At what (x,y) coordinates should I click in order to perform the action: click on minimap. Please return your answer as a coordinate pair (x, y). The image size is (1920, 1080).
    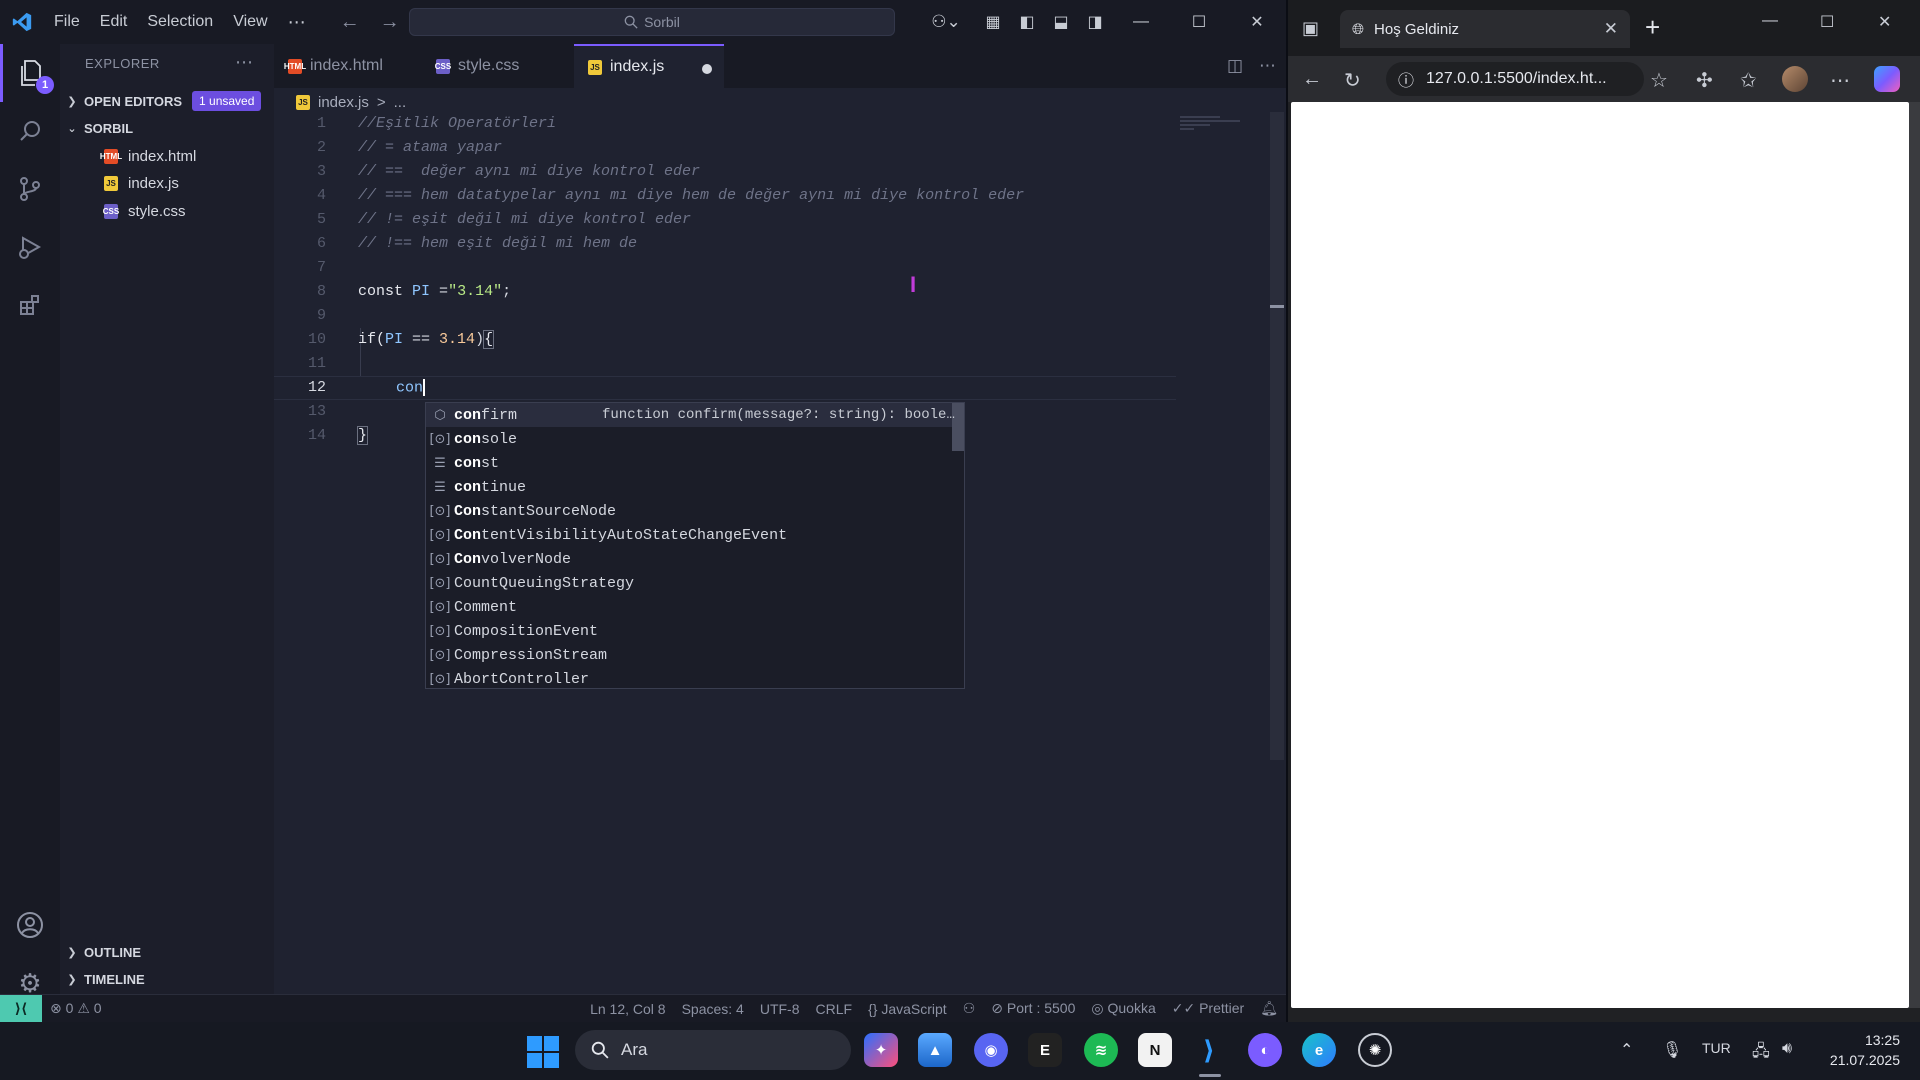
    Looking at the image, I should click on (1220, 126).